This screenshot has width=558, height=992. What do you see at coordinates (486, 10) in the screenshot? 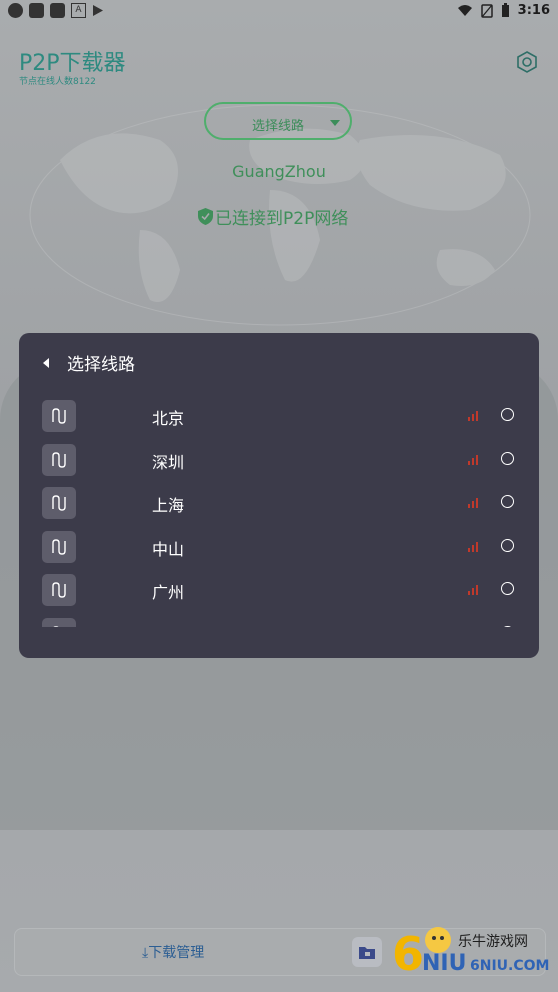
I see `no-sim-icon` at bounding box center [486, 10].